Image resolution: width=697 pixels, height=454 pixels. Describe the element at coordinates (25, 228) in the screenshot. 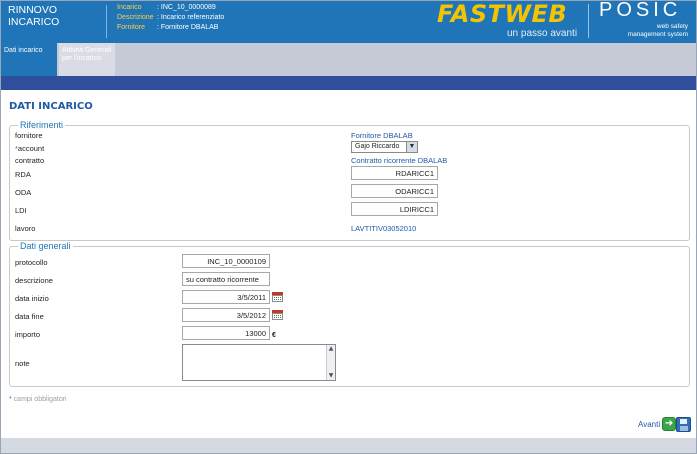

I see `lavoro-label: lavoro` at that location.